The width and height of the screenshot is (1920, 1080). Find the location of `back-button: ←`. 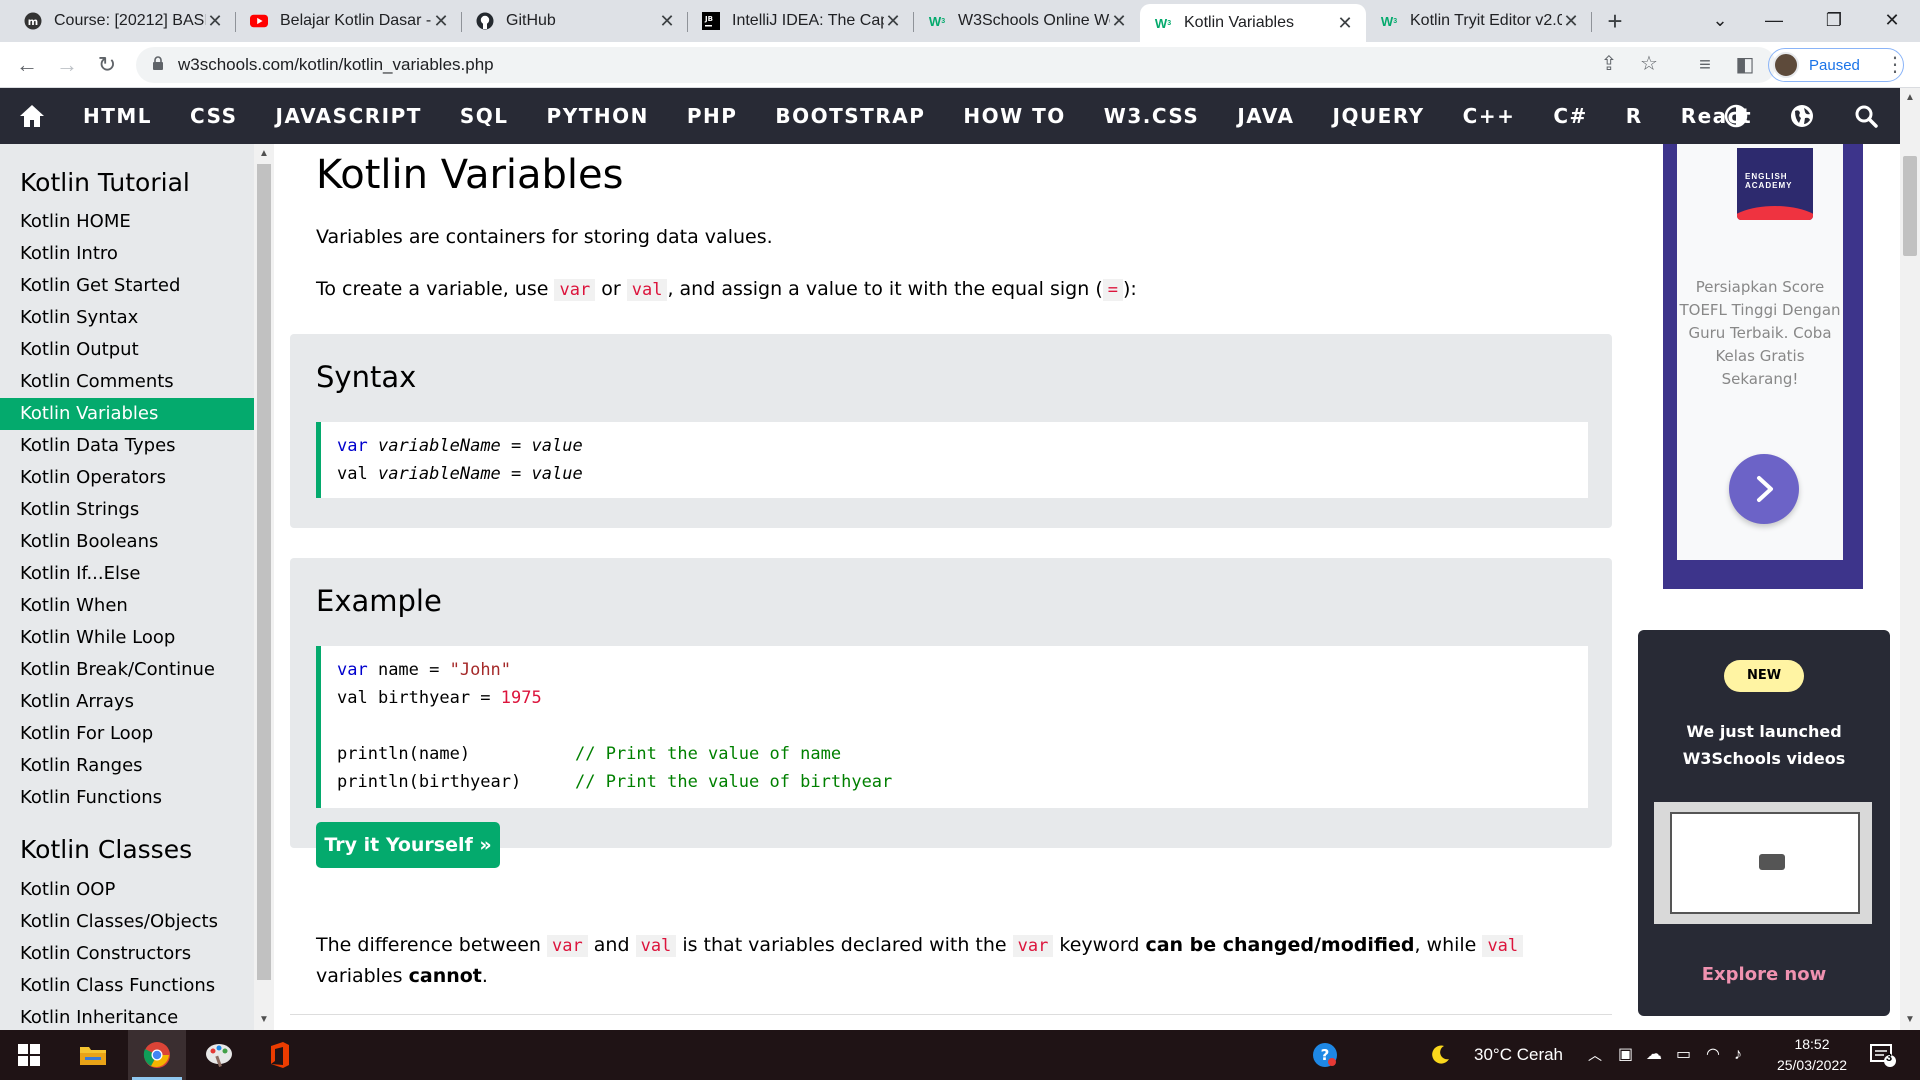

back-button: ← is located at coordinates (27, 65).